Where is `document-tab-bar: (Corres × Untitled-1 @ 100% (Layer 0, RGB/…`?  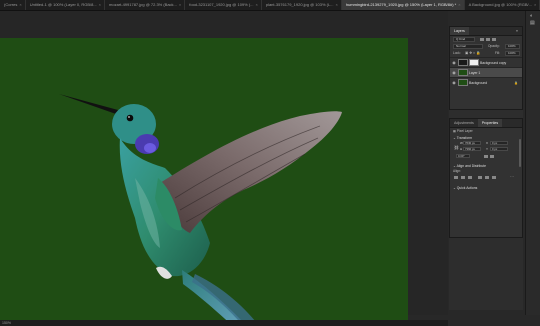 document-tab-bar: (Corres × Untitled-1 @ 100% (Layer 0, RGB/… is located at coordinates (270, 5).